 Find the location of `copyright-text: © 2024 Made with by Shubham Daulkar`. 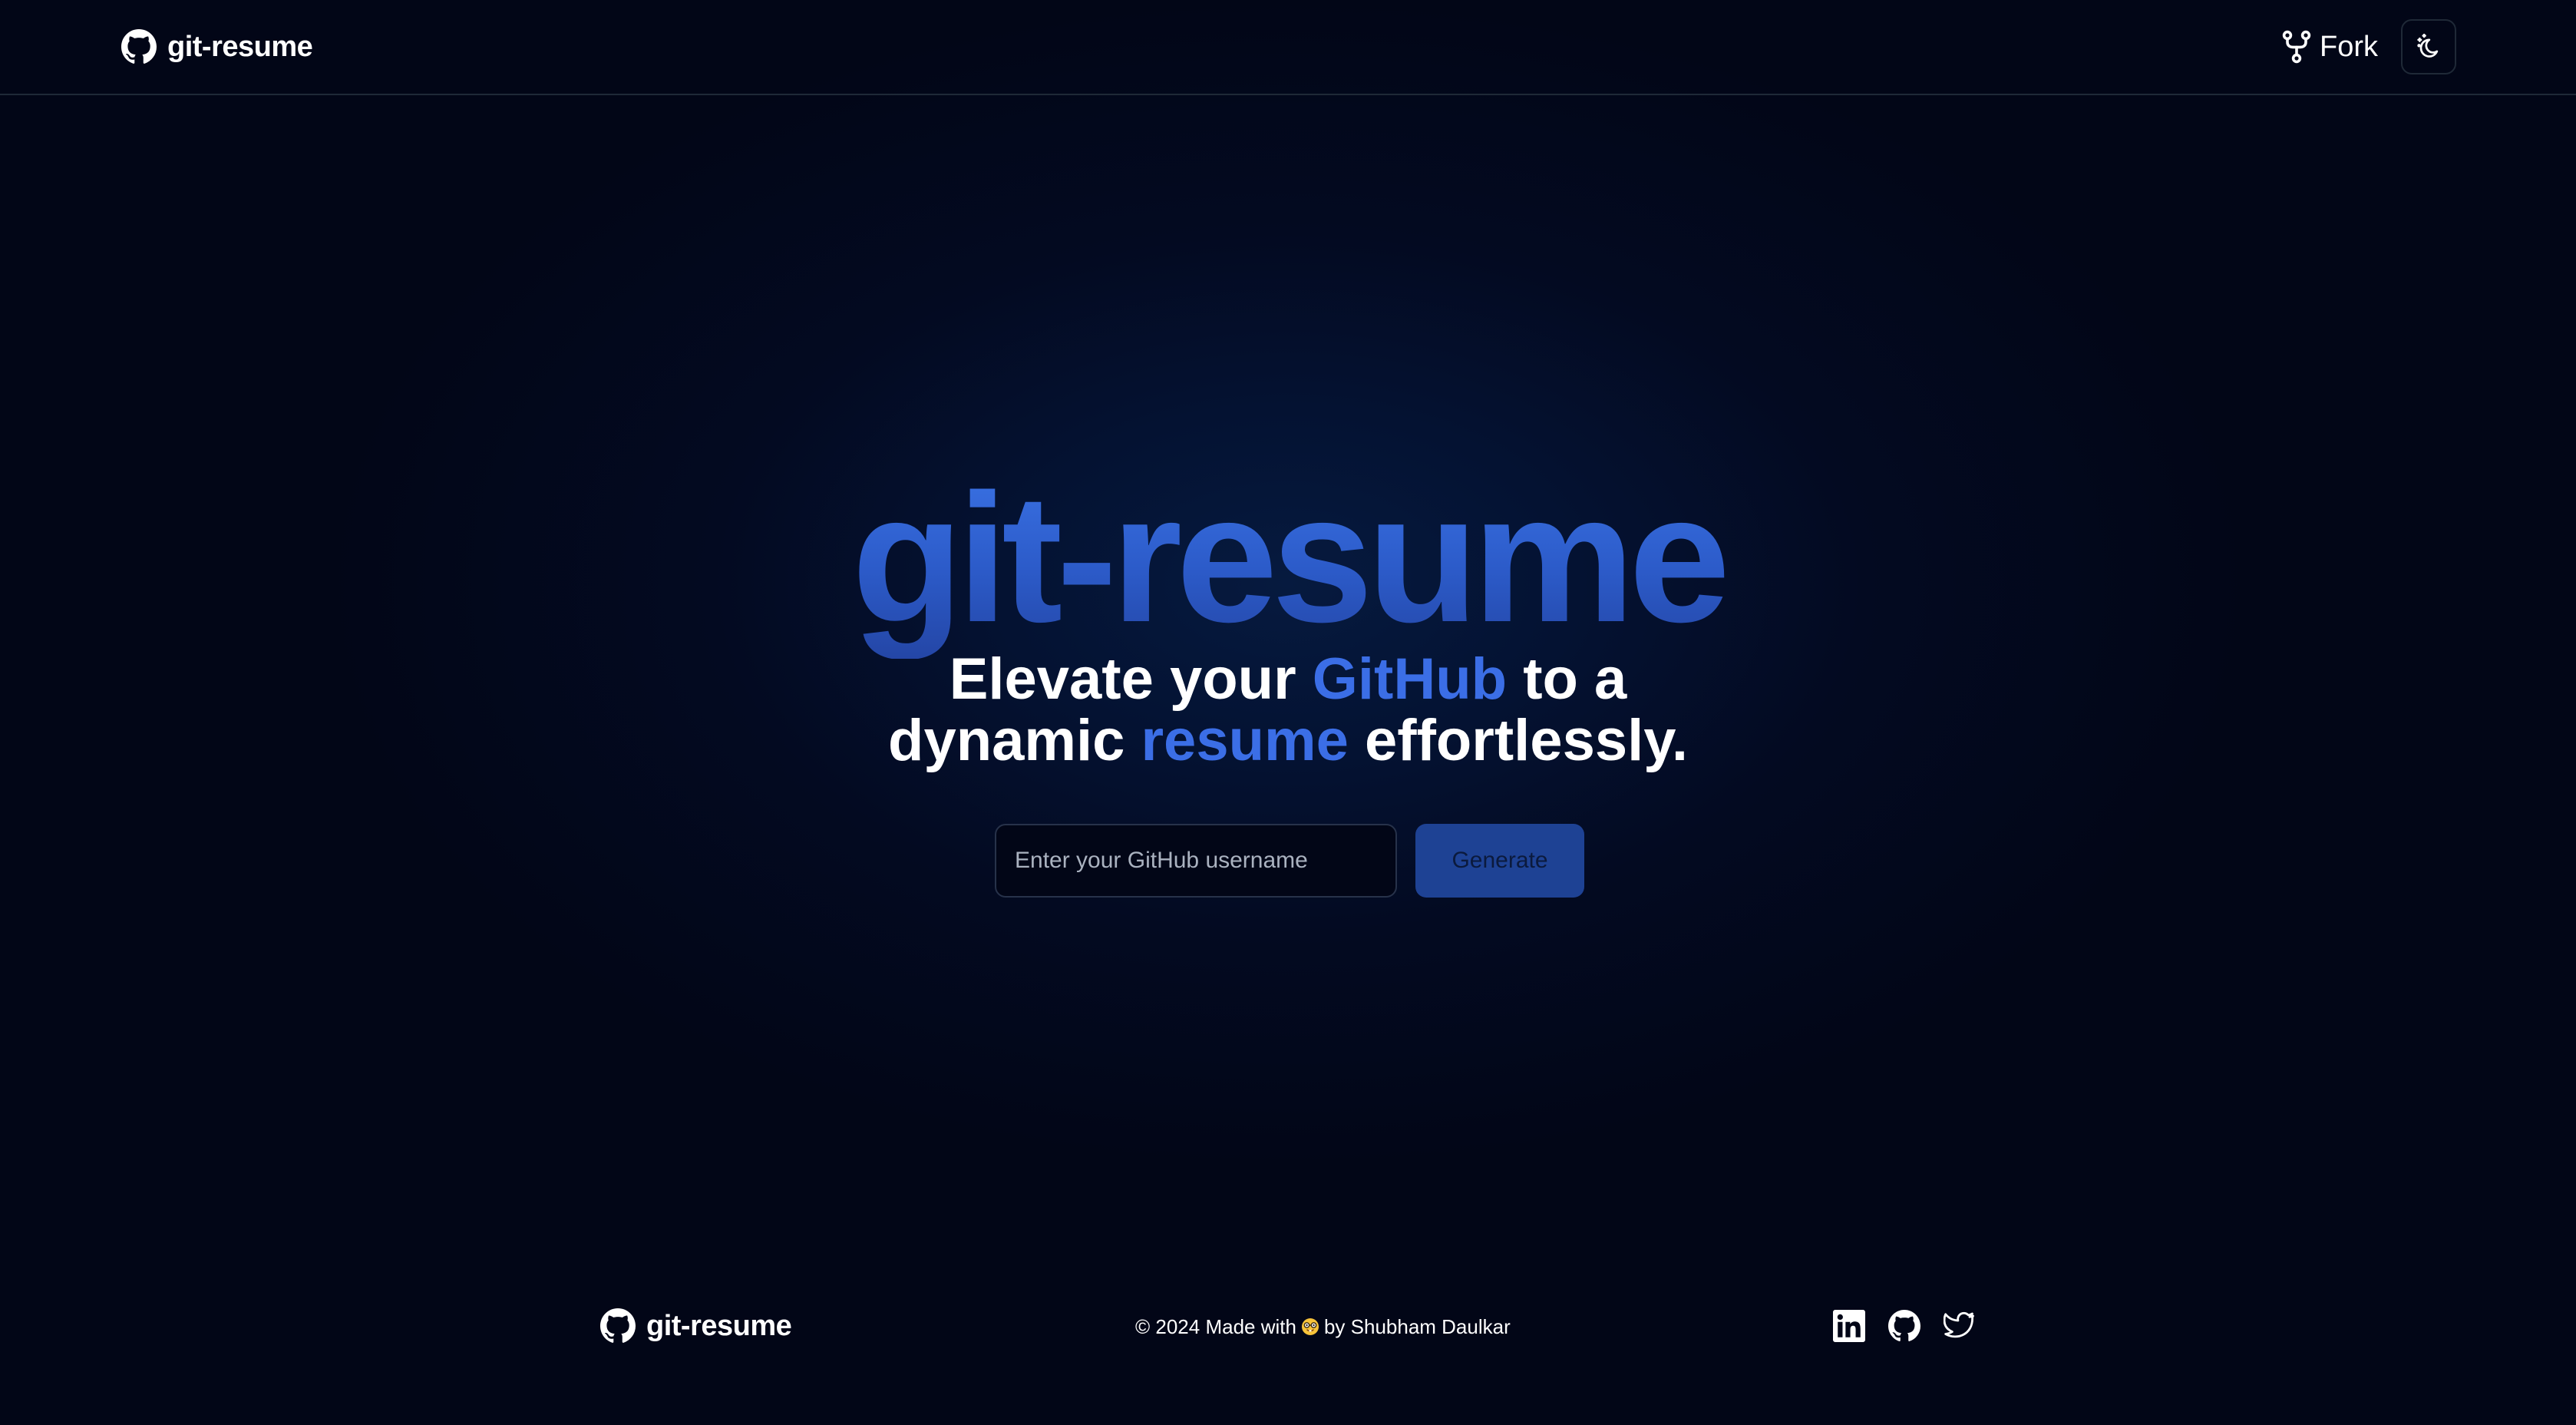

copyright-text: © 2024 Made with by Shubham Daulkar is located at coordinates (1323, 1327).